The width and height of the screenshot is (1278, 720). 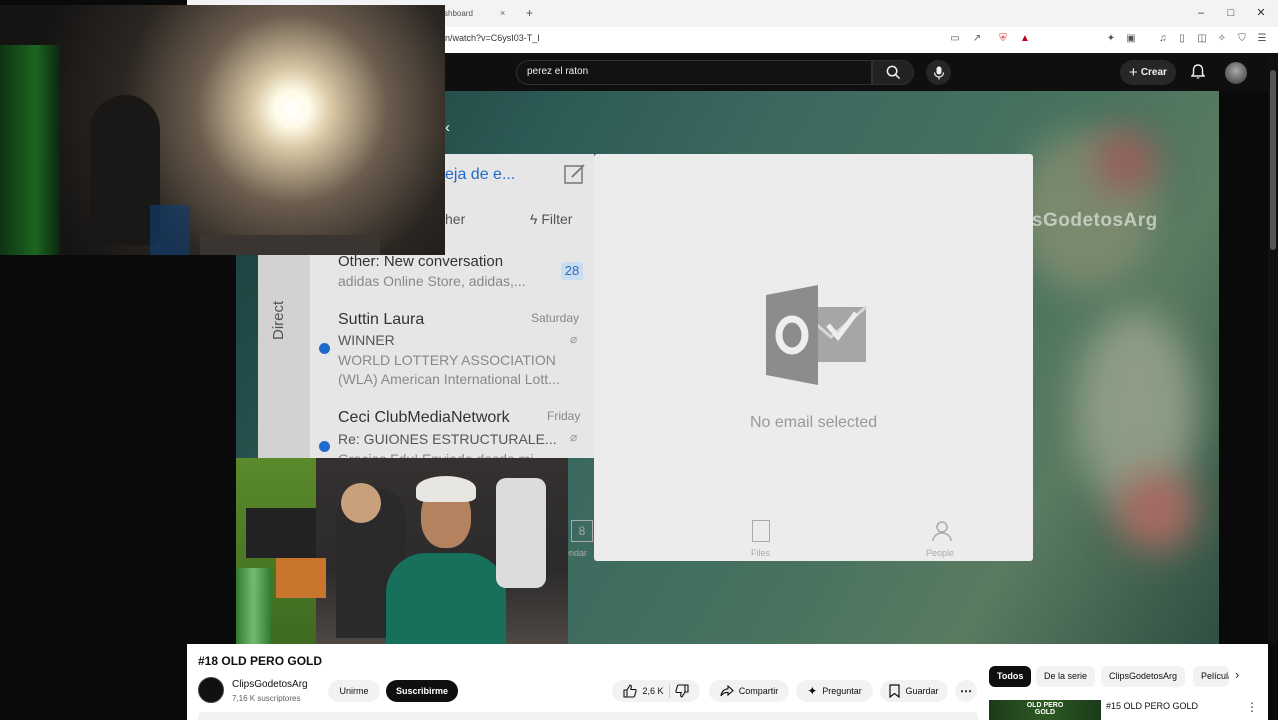 What do you see at coordinates (572, 271) in the screenshot?
I see `unread-count-badge: 28` at bounding box center [572, 271].